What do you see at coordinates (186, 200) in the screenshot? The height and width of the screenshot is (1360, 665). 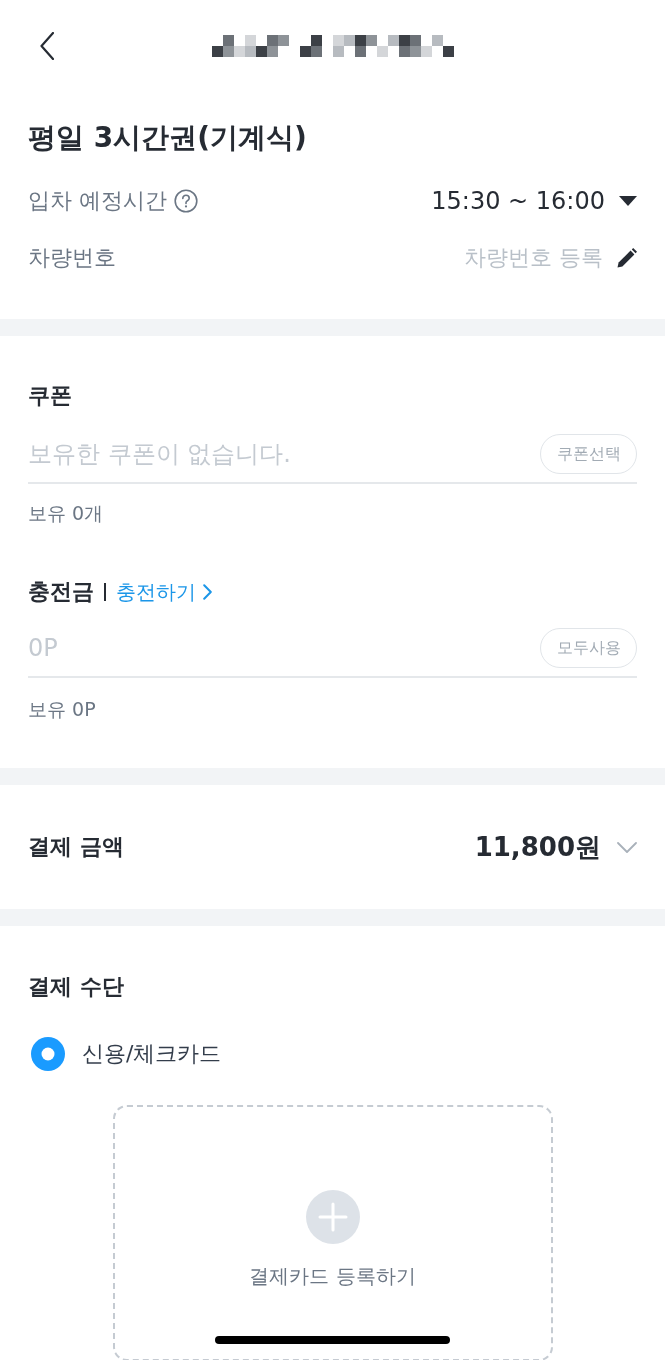 I see `help-icon` at bounding box center [186, 200].